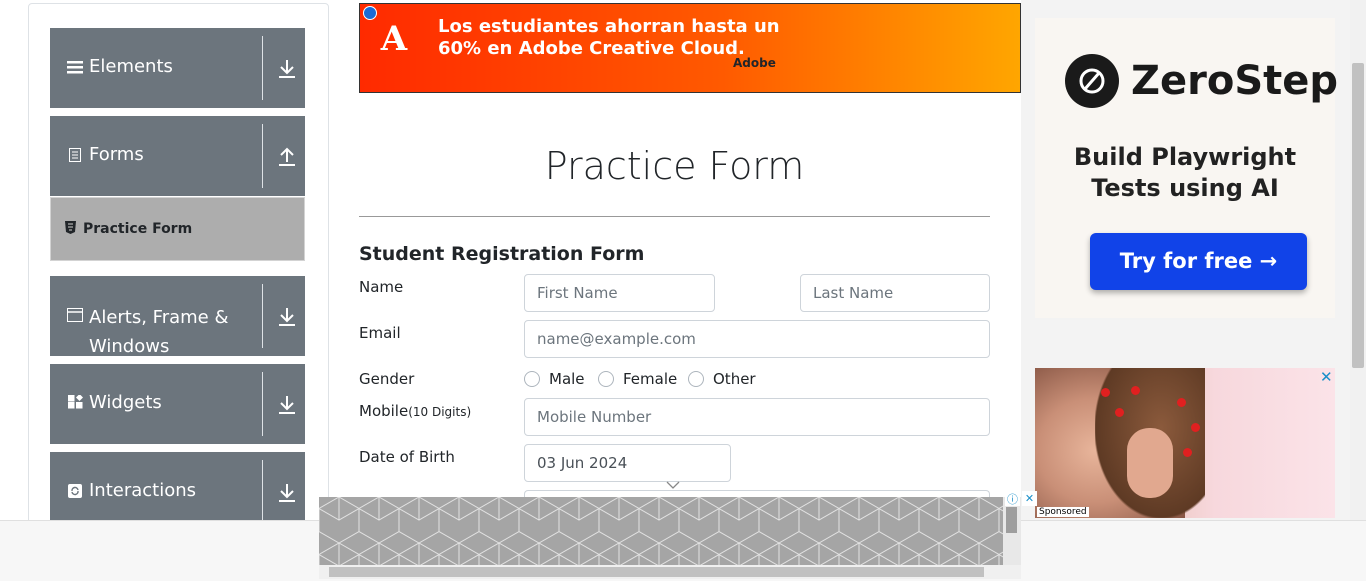 This screenshot has height=581, width=1366. I want to click on mobile-label-text: Mobile, so click(384, 411).